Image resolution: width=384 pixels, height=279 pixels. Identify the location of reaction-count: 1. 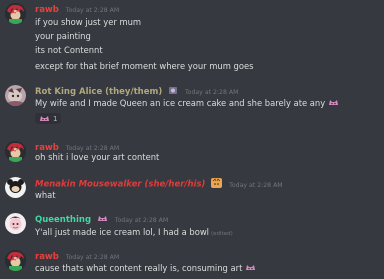
(55, 118).